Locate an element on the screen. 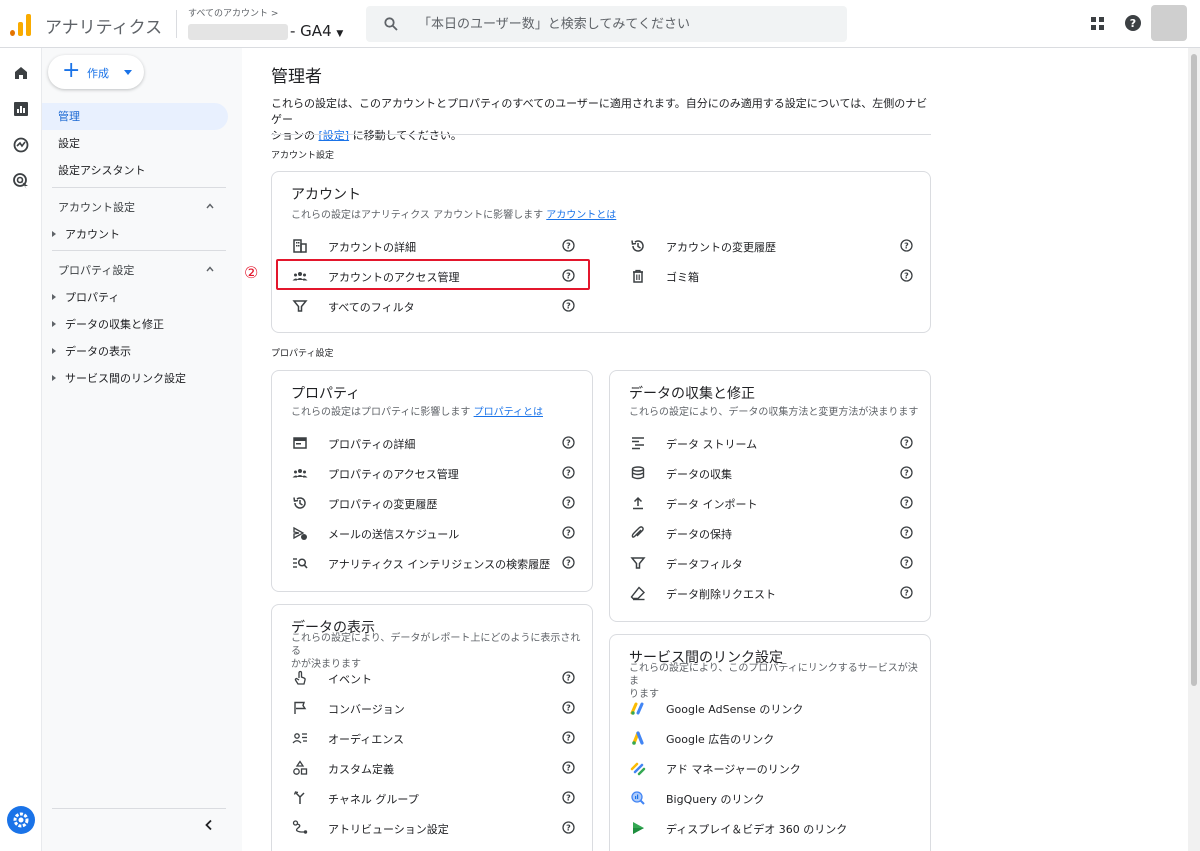  sidebar-item-label: アカウント is located at coordinates (92, 234).